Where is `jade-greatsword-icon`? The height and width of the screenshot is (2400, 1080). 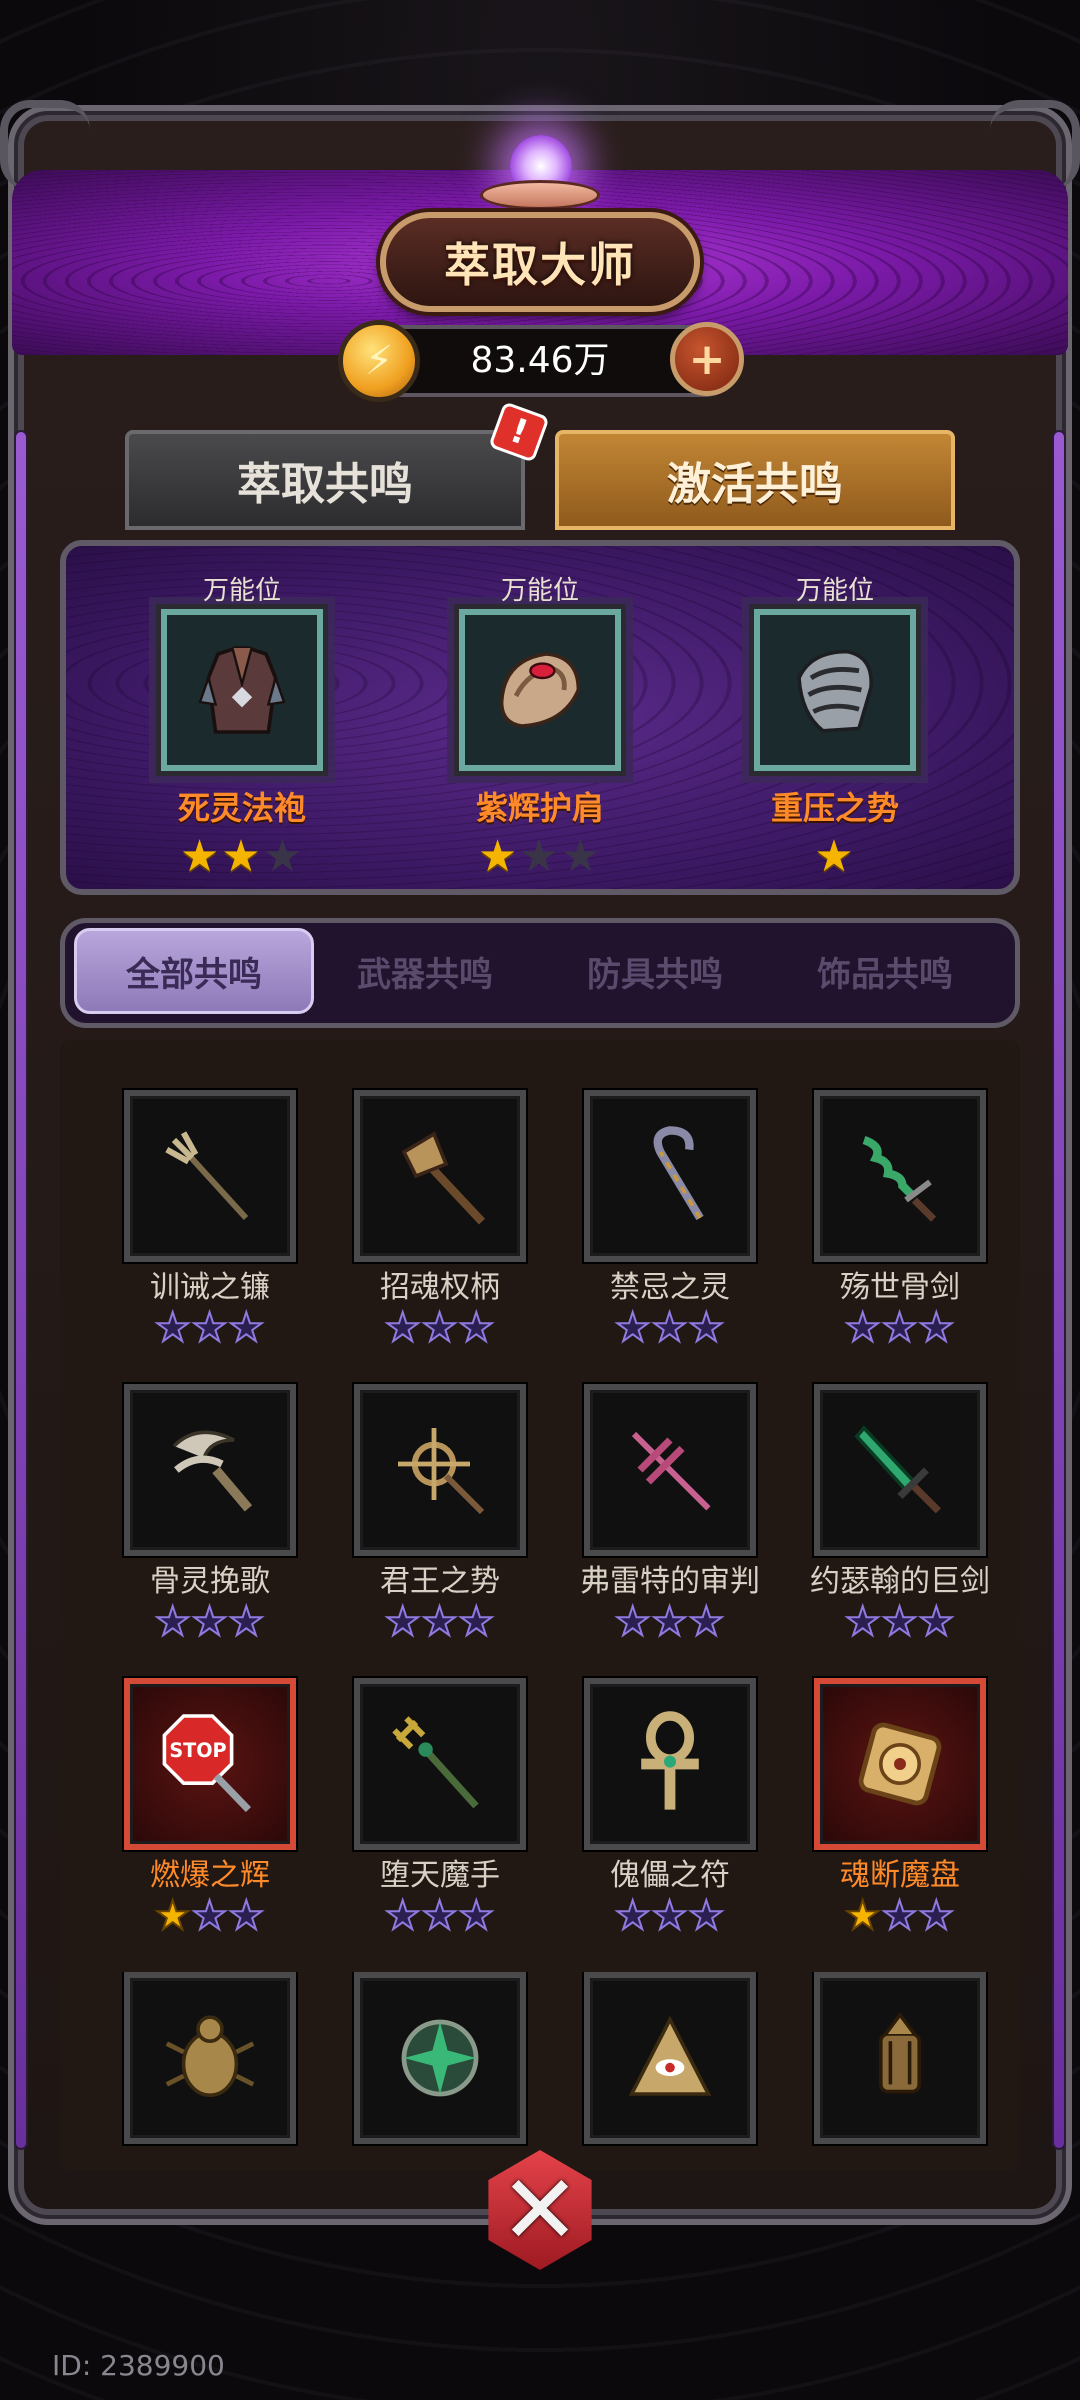
jade-greatsword-icon is located at coordinates (897, 1469).